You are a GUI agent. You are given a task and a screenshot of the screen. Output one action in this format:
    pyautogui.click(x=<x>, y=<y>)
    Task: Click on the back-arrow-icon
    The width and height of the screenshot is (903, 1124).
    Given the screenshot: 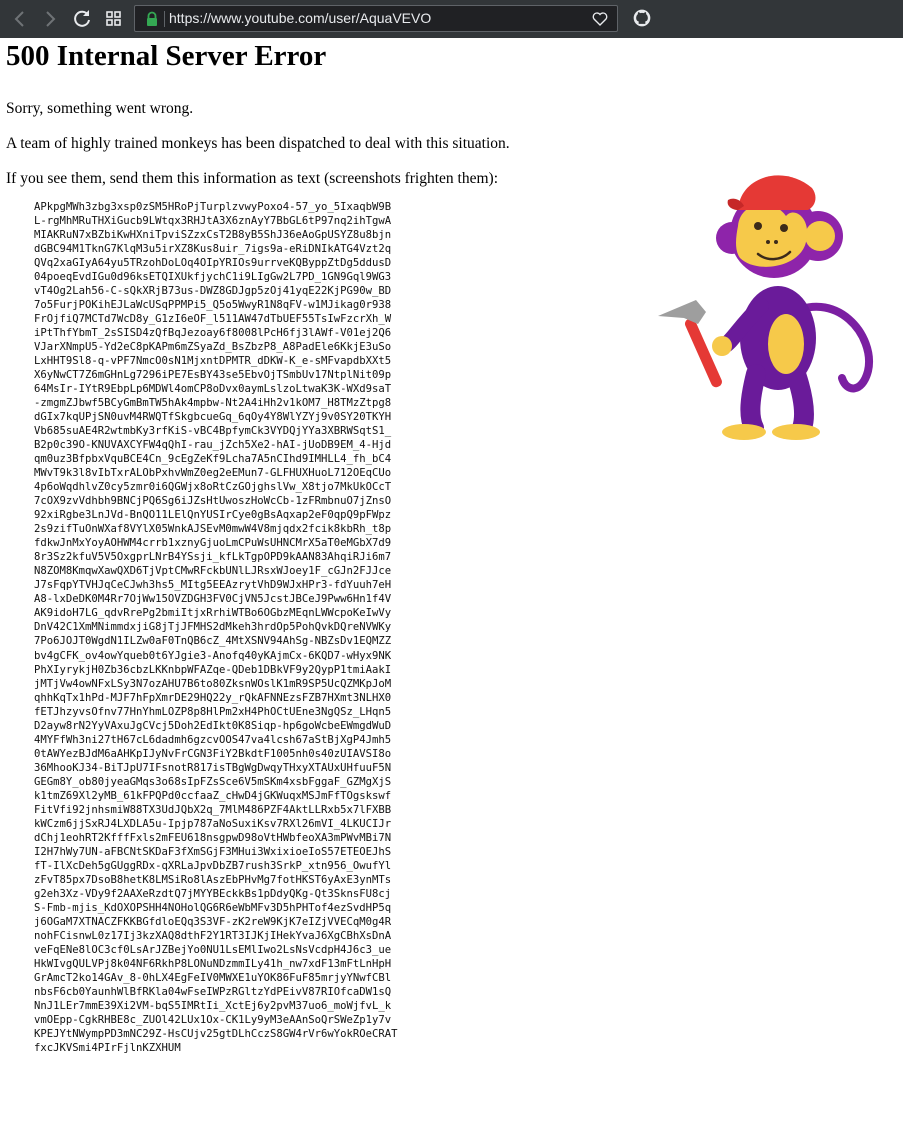 What is the action you would take?
    pyautogui.click(x=20, y=19)
    